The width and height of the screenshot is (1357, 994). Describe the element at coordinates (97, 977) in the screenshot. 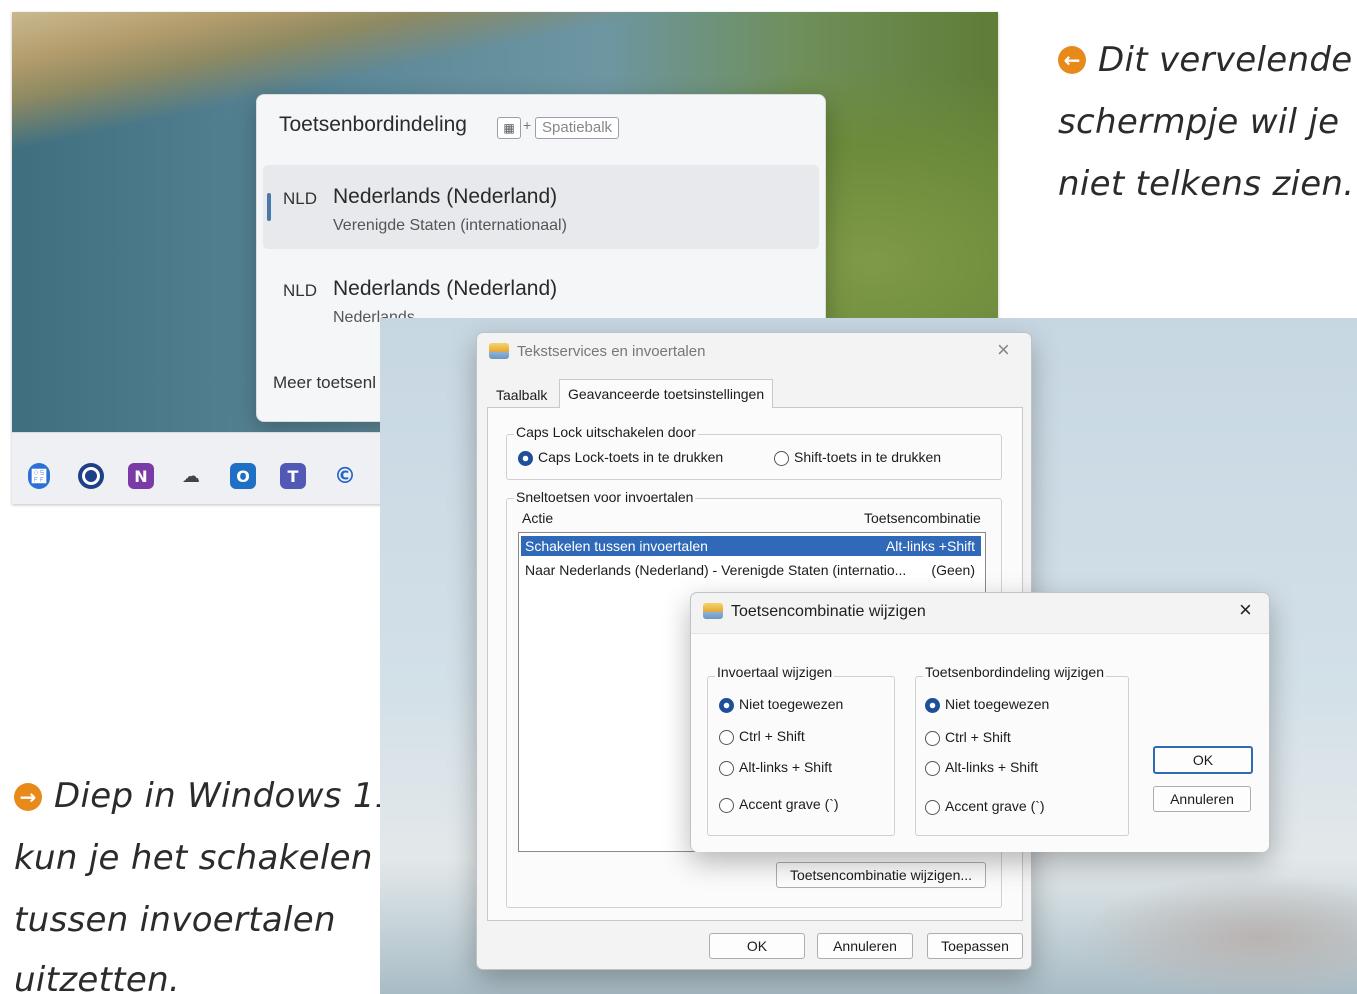

I see `caption-bottom-line-4: uitzetten.` at that location.